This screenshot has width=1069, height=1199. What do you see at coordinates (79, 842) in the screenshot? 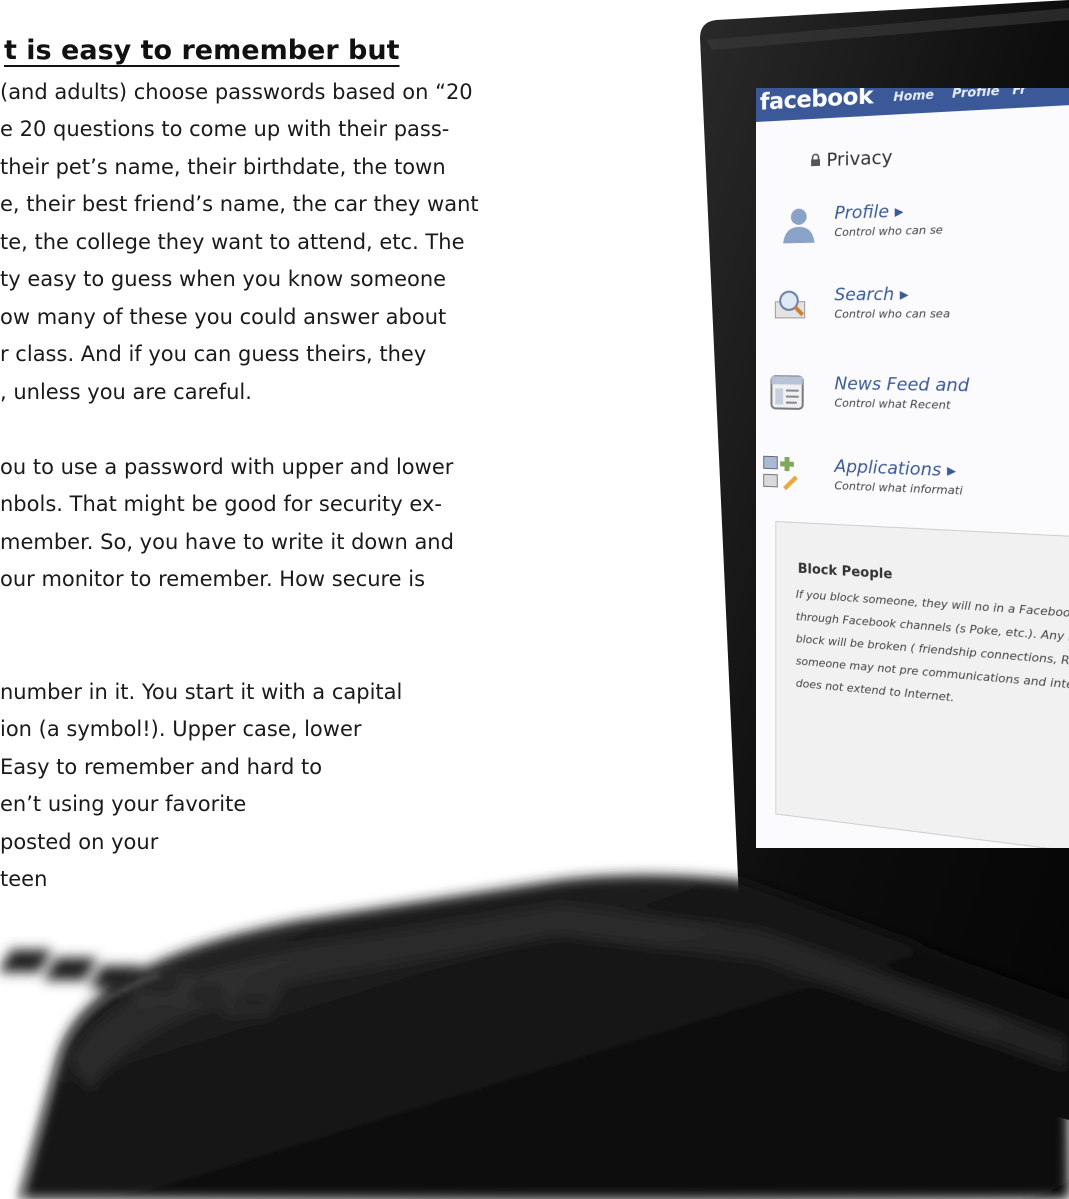
I see `article-line: posted on your` at bounding box center [79, 842].